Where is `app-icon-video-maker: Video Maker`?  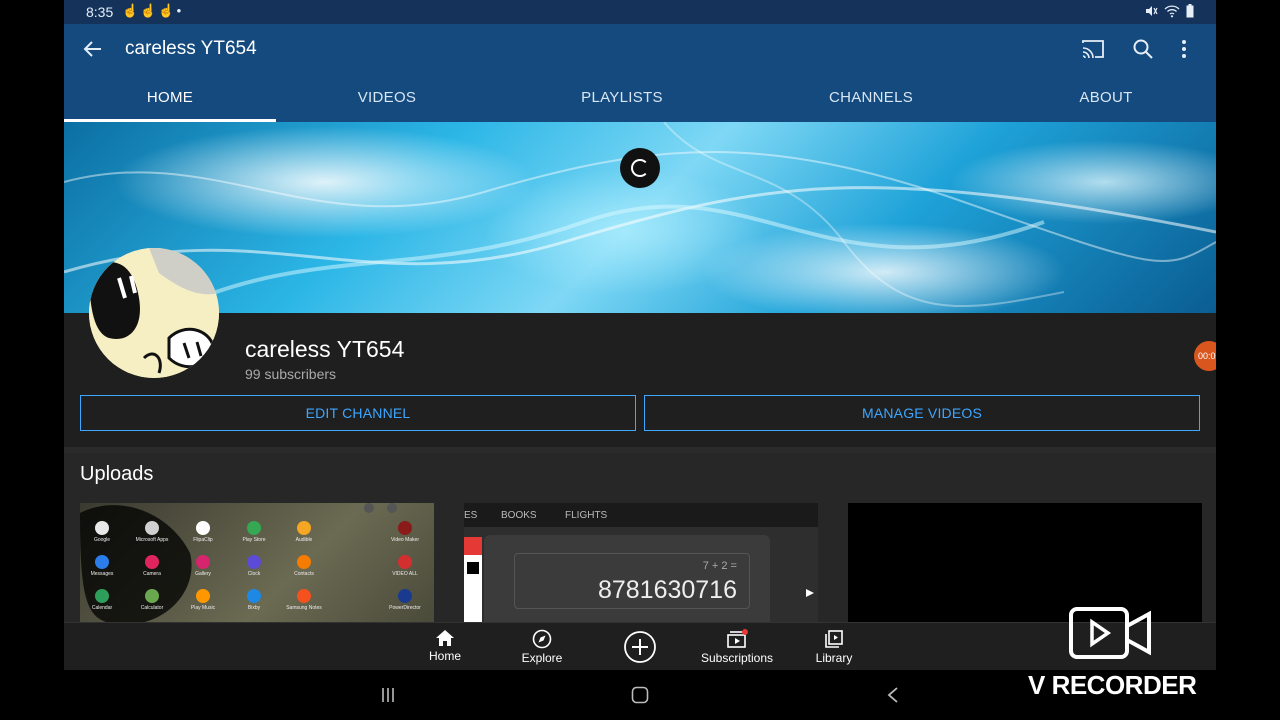 app-icon-video-maker: Video Maker is located at coordinates (405, 532).